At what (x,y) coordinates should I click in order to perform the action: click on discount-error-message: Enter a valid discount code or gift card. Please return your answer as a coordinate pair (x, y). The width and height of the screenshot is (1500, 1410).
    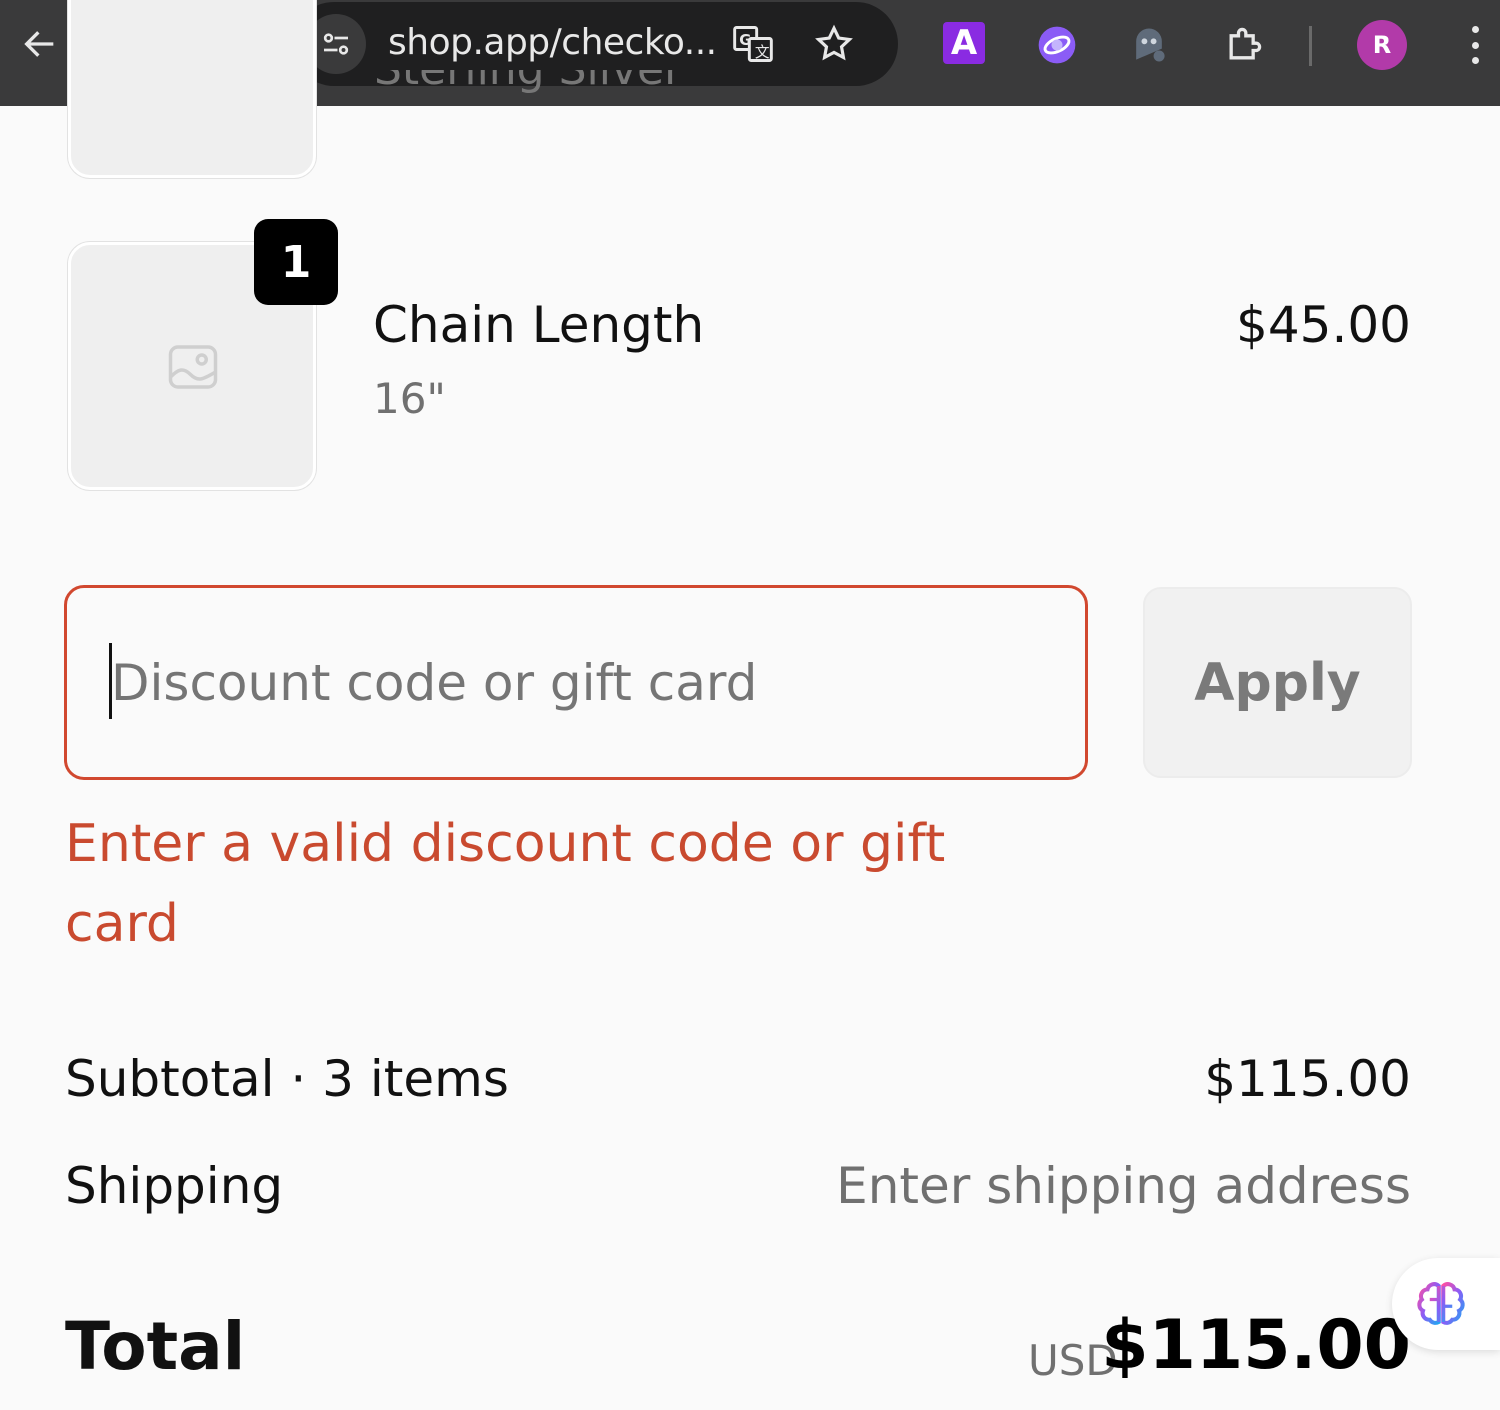
    Looking at the image, I should click on (505, 884).